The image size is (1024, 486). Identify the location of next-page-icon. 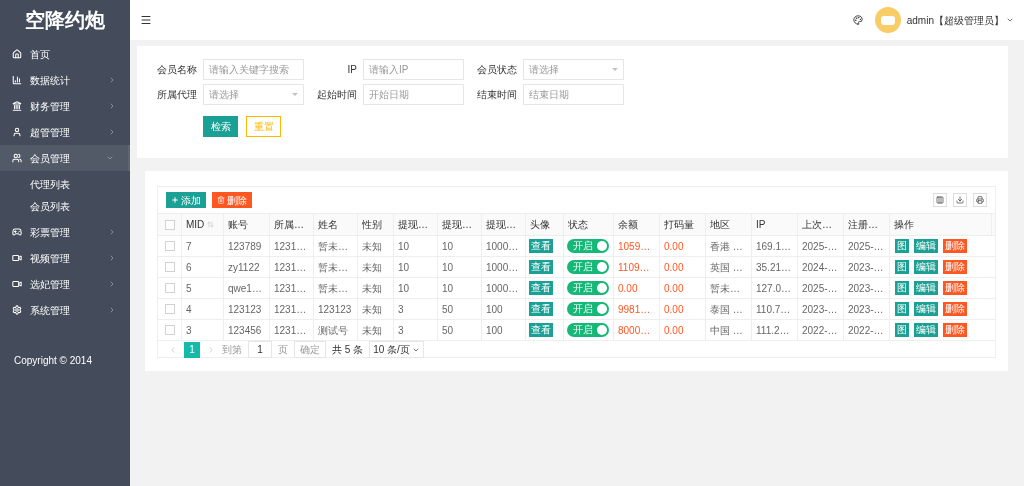
(211, 349).